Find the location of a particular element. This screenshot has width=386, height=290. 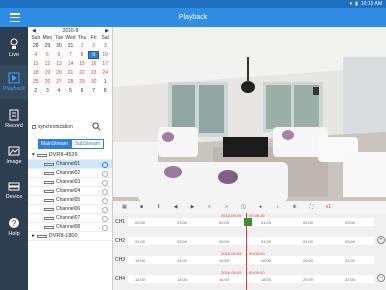

zoom-icon: ⊕ is located at coordinates (294, 207).